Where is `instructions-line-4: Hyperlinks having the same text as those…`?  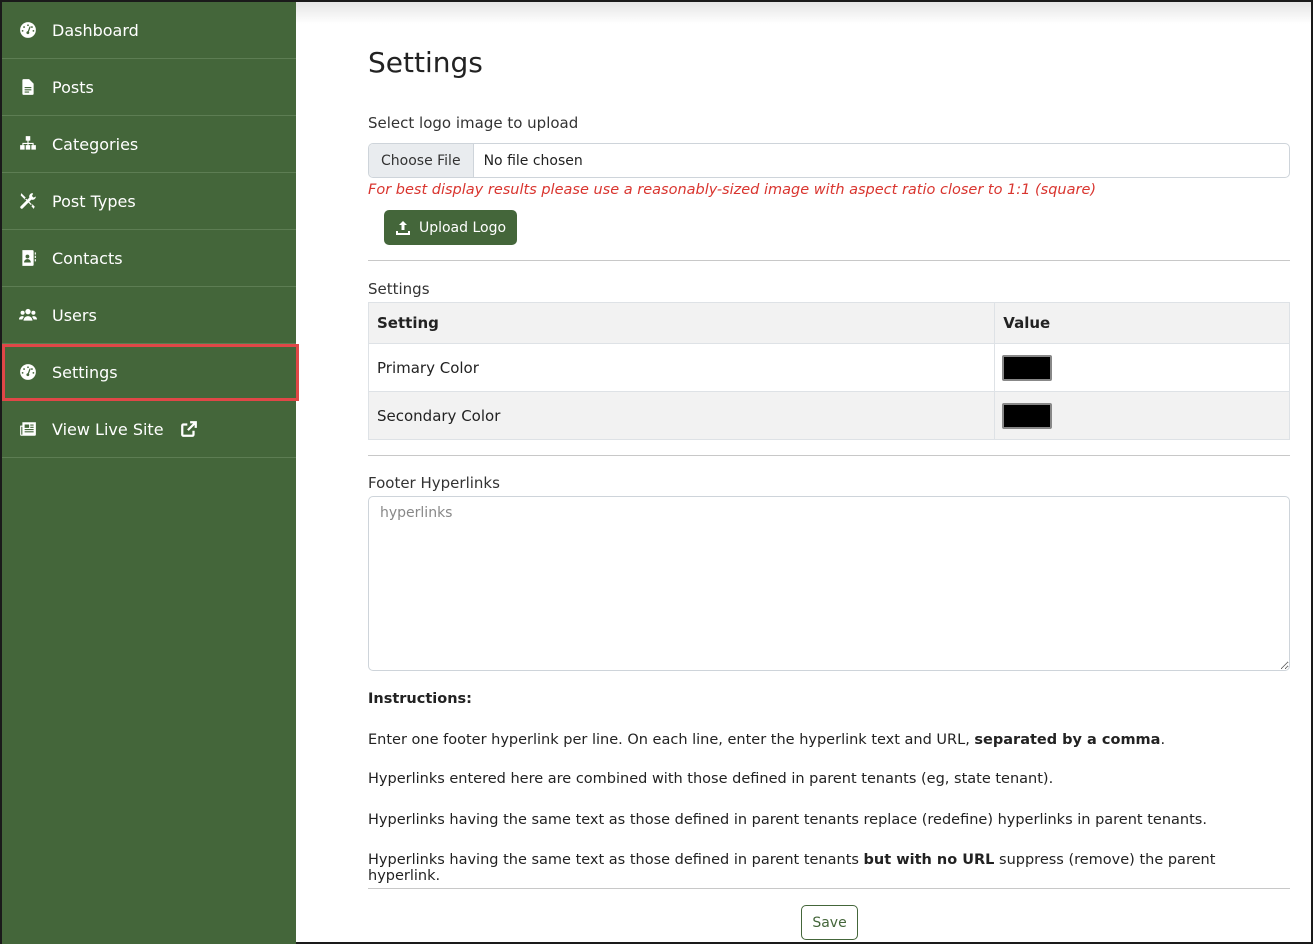 instructions-line-4: Hyperlinks having the same text as those… is located at coordinates (829, 868).